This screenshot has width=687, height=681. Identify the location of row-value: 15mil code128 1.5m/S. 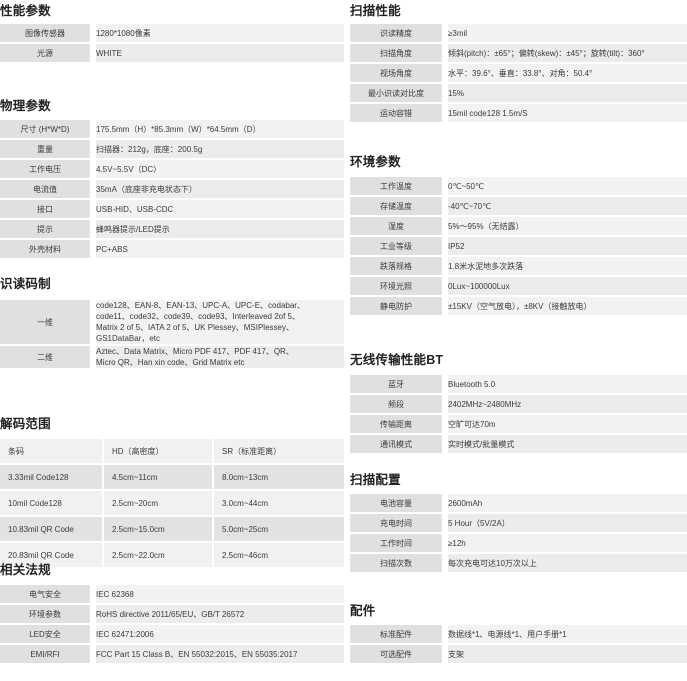
(567, 112).